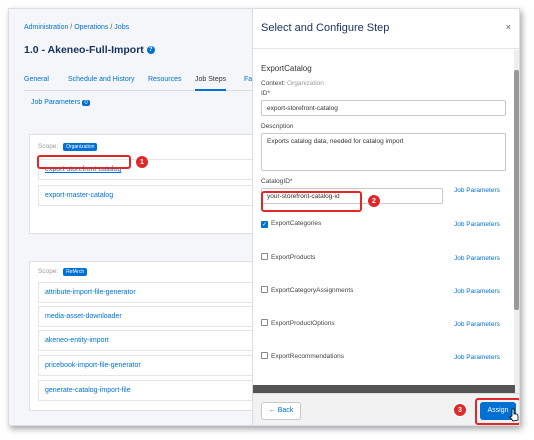 Image resolution: width=534 pixels, height=440 pixels. What do you see at coordinates (84, 50) in the screenshot?
I see `page-title-text: 1.0 - Akeneo-Full-Import` at bounding box center [84, 50].